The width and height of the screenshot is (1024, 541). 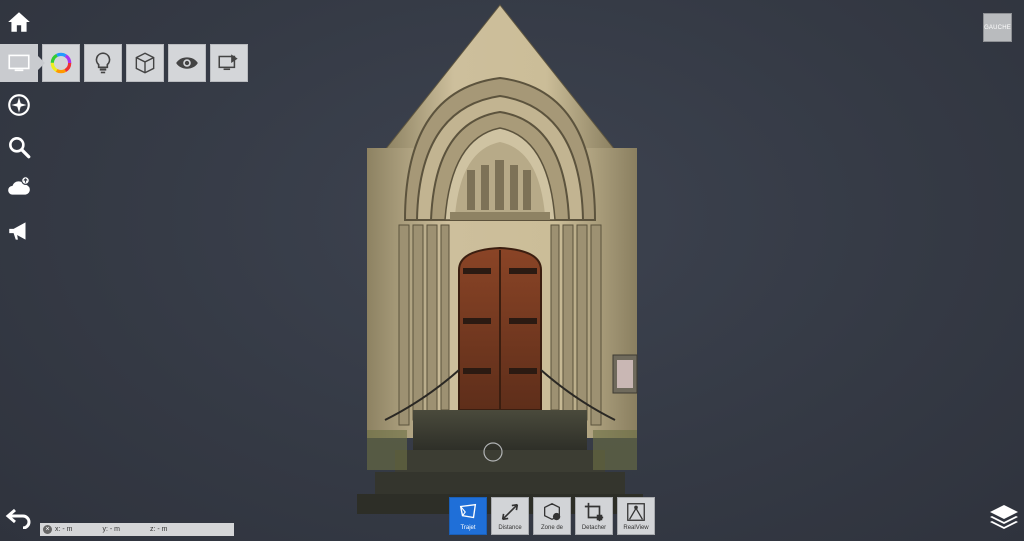 I want to click on visibility-button, so click(x=187, y=63).